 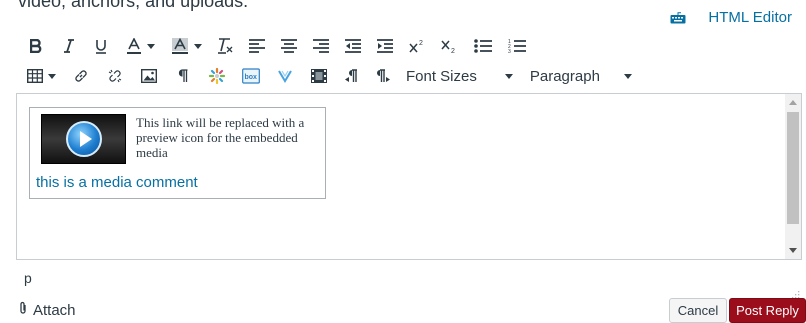 What do you see at coordinates (217, 76) in the screenshot?
I see `apps-button` at bounding box center [217, 76].